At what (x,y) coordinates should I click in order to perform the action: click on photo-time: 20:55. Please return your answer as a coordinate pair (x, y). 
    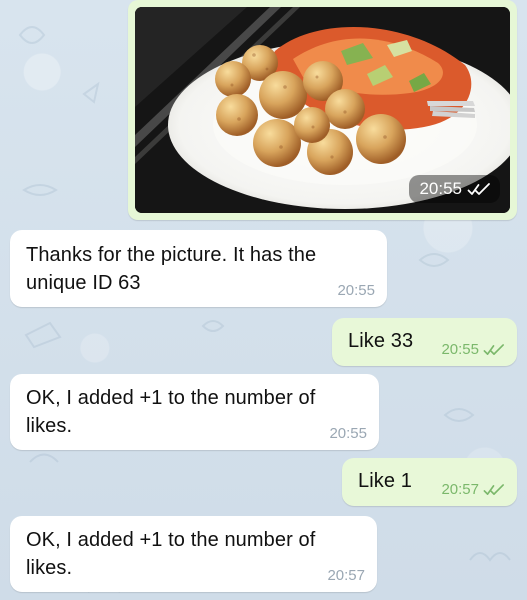
    Looking at the image, I should click on (440, 188).